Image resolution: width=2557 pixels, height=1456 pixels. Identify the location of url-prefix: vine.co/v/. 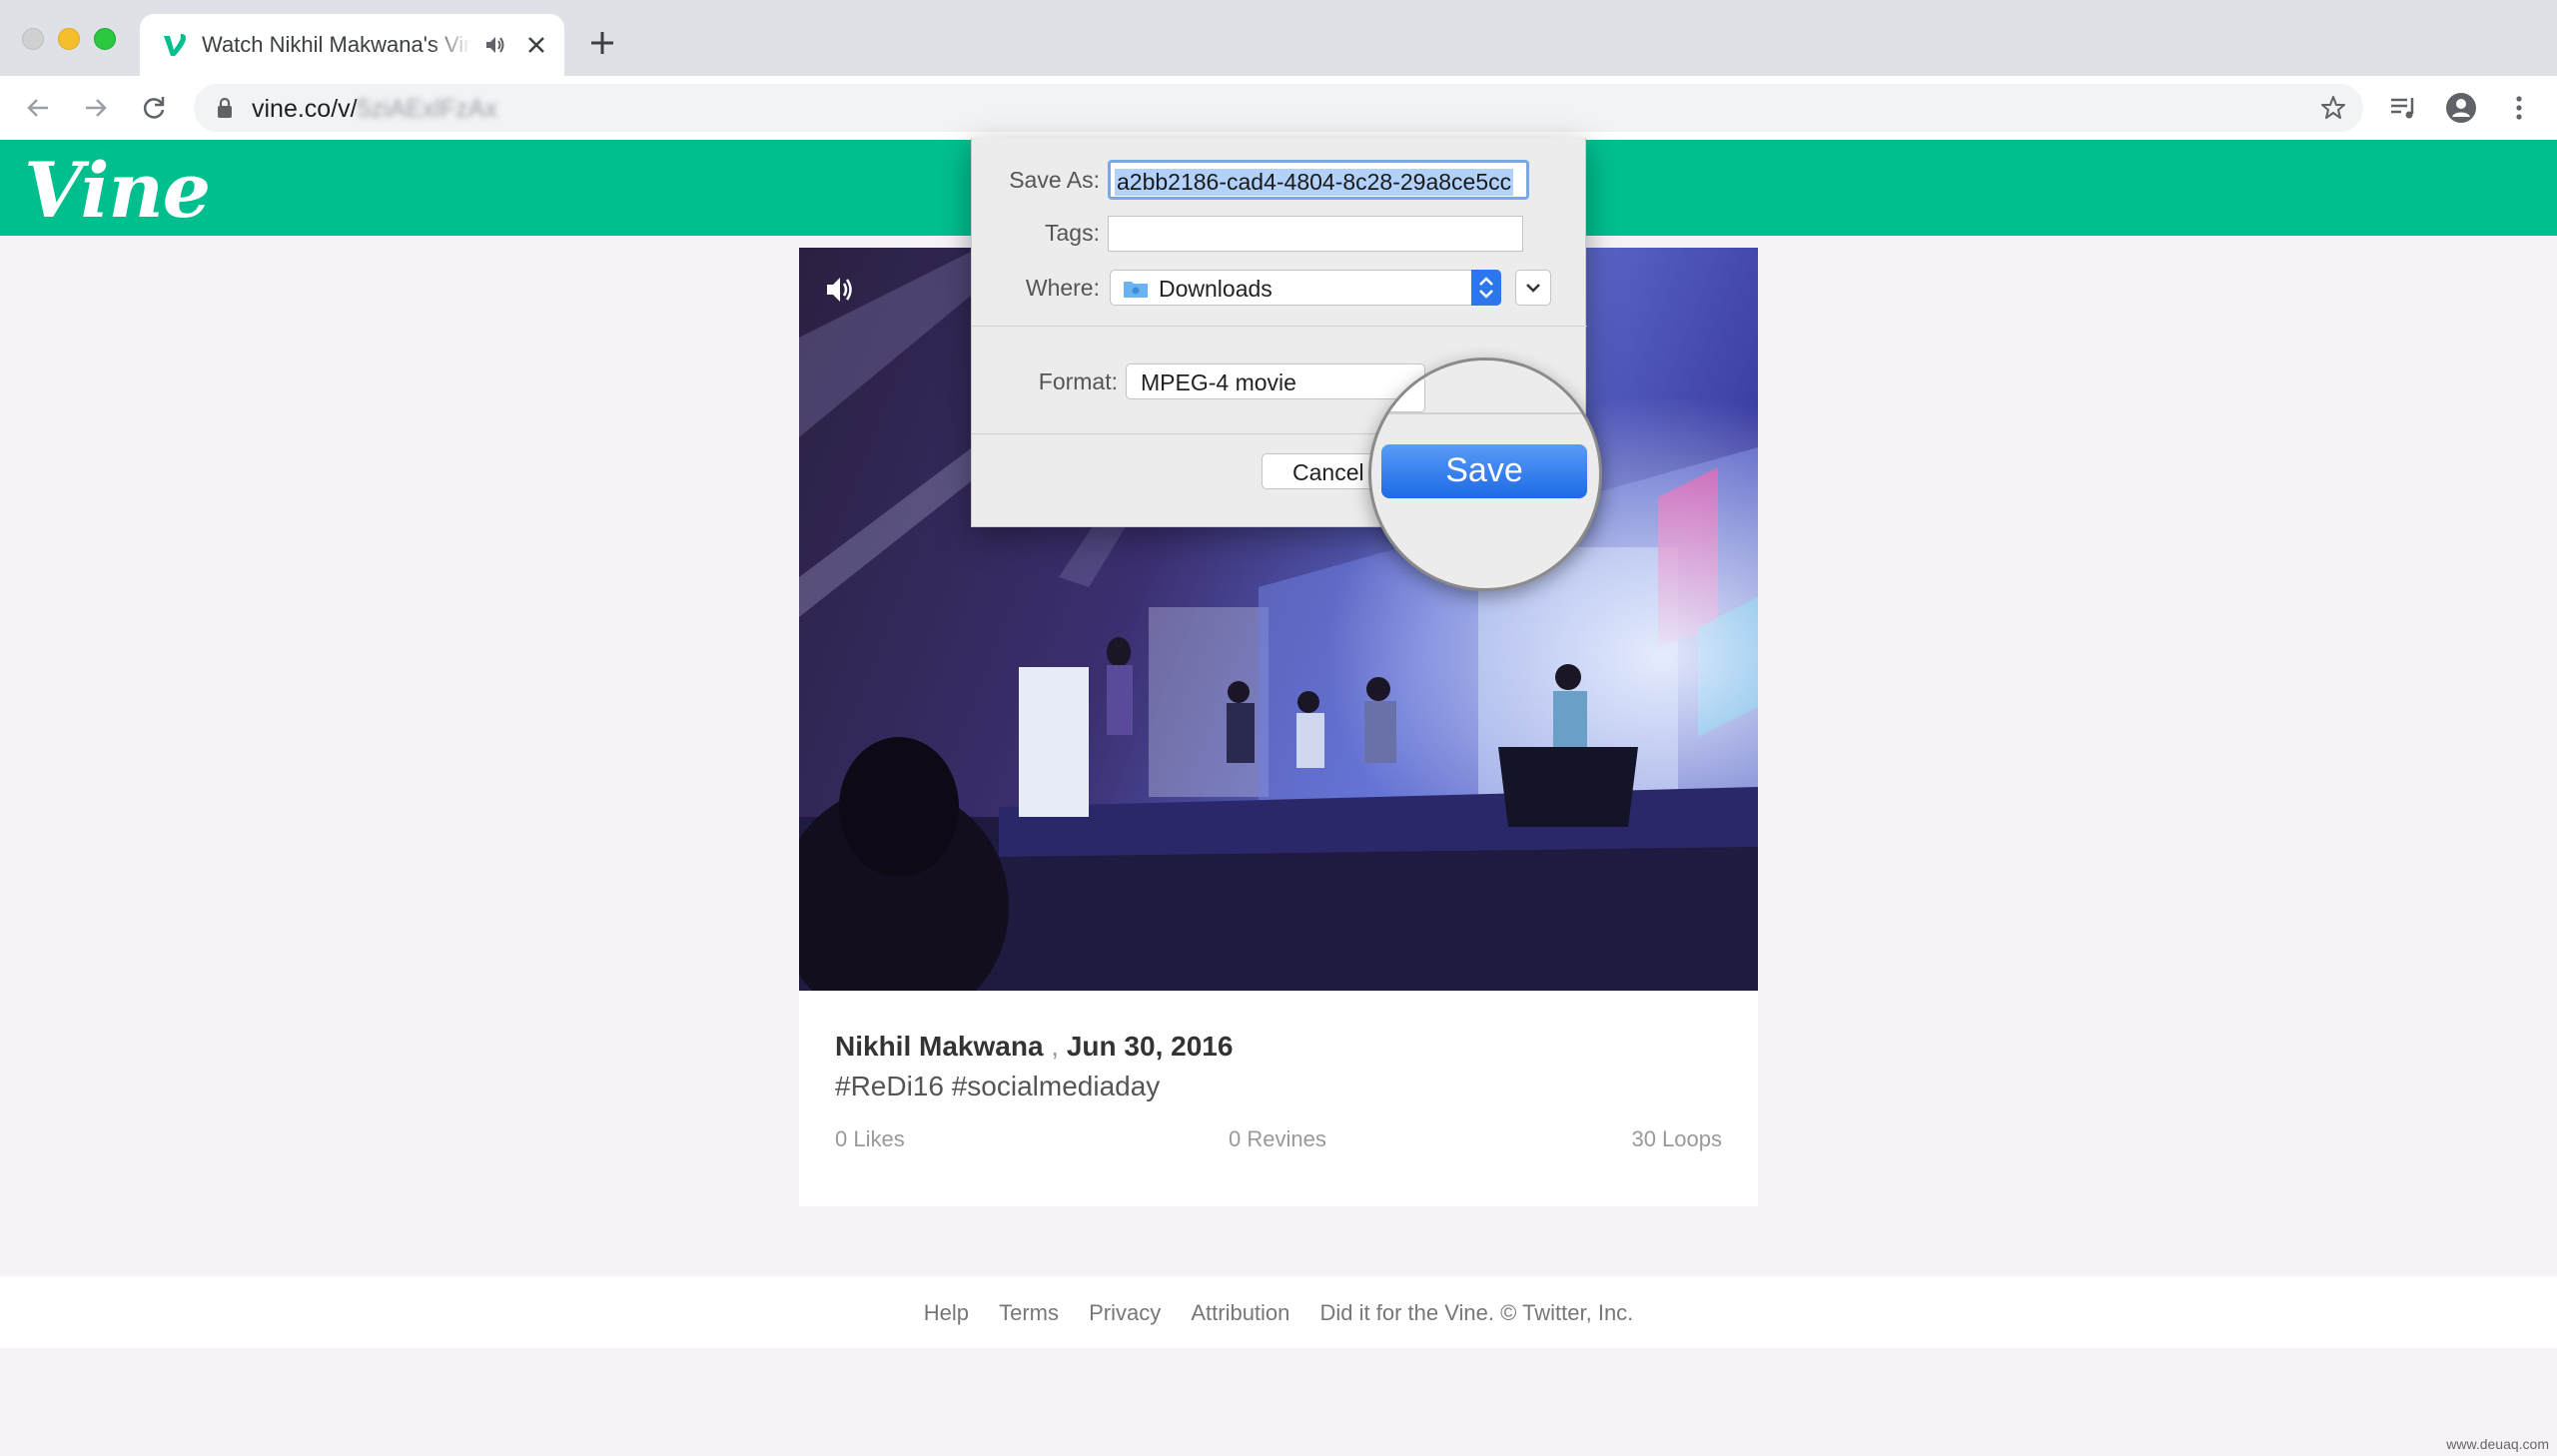
(305, 109).